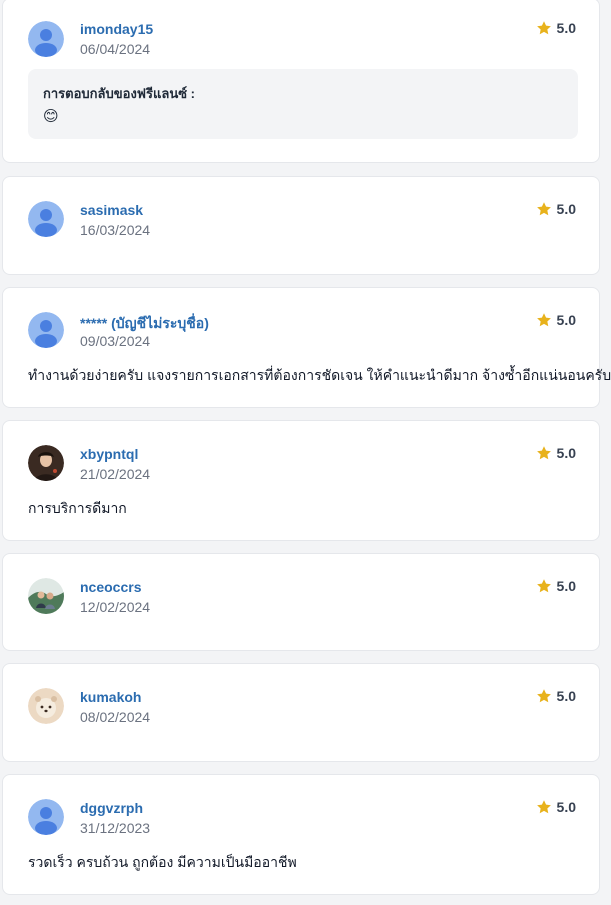 The image size is (611, 905). I want to click on review-date: 31/12/2023, so click(115, 828).